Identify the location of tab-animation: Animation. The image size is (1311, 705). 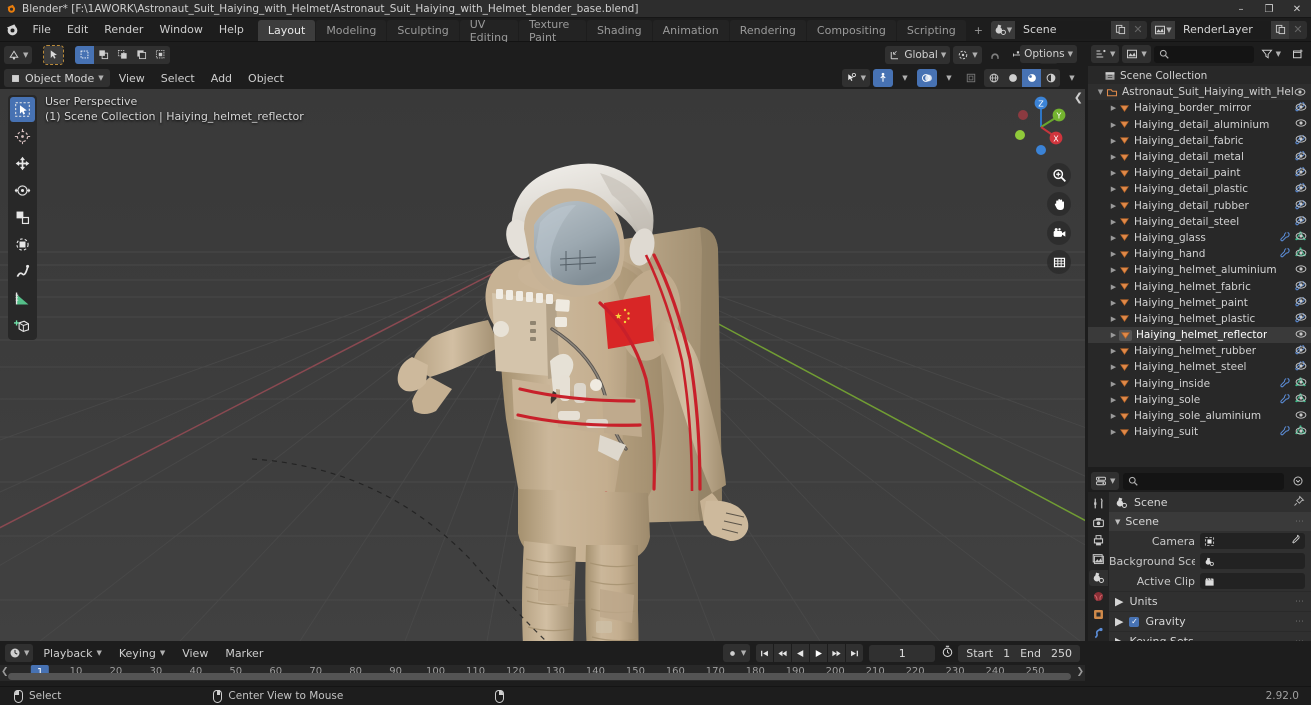
(690, 30).